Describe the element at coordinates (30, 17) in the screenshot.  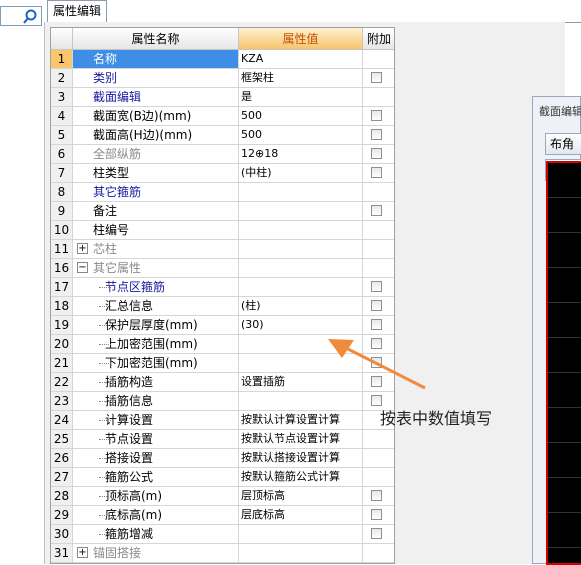
I see `search-icon` at that location.